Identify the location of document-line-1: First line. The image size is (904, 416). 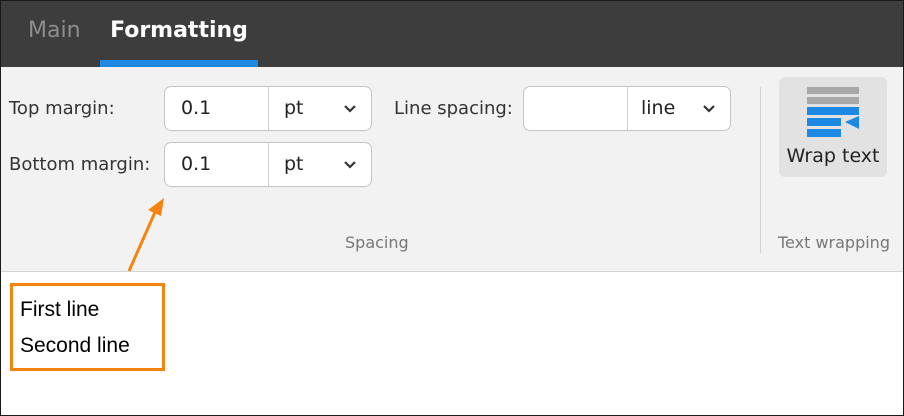
(60, 309).